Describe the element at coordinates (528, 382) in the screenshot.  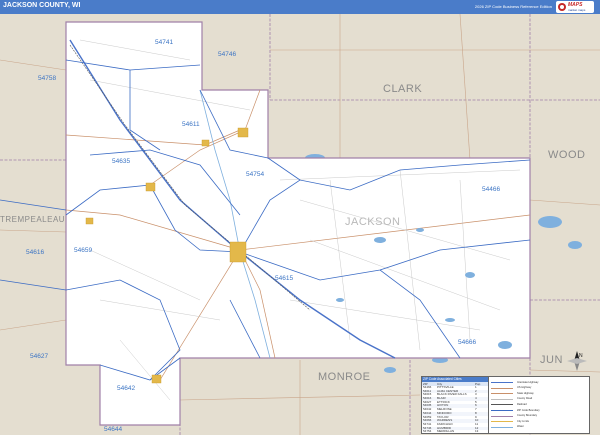
I see `legend-item: Interstate Highway` at that location.